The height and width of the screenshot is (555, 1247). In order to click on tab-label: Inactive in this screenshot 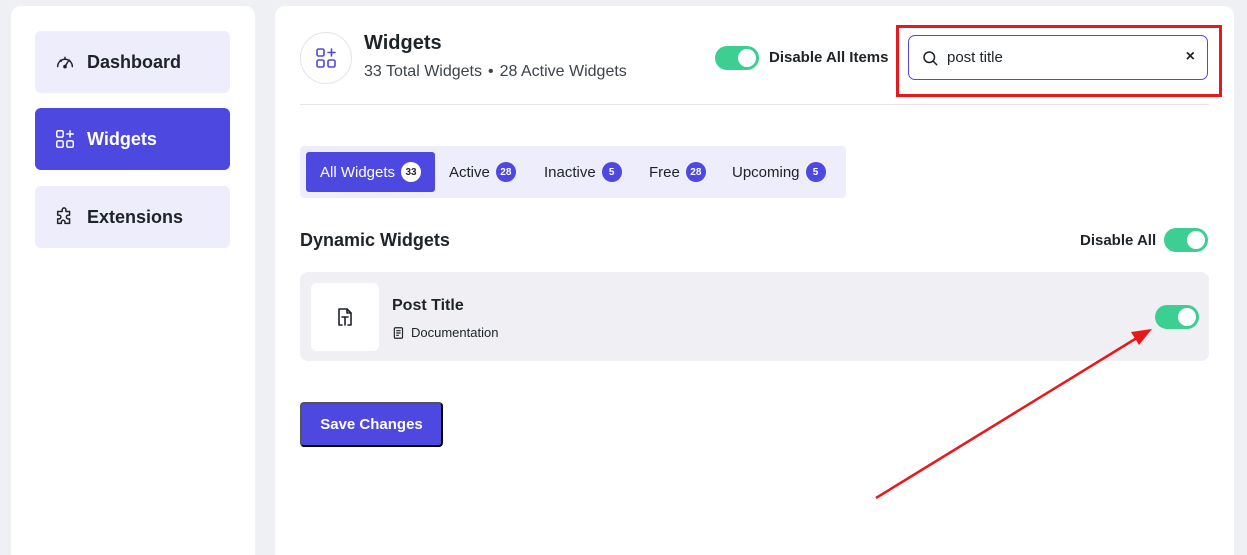, I will do `click(570, 172)`.